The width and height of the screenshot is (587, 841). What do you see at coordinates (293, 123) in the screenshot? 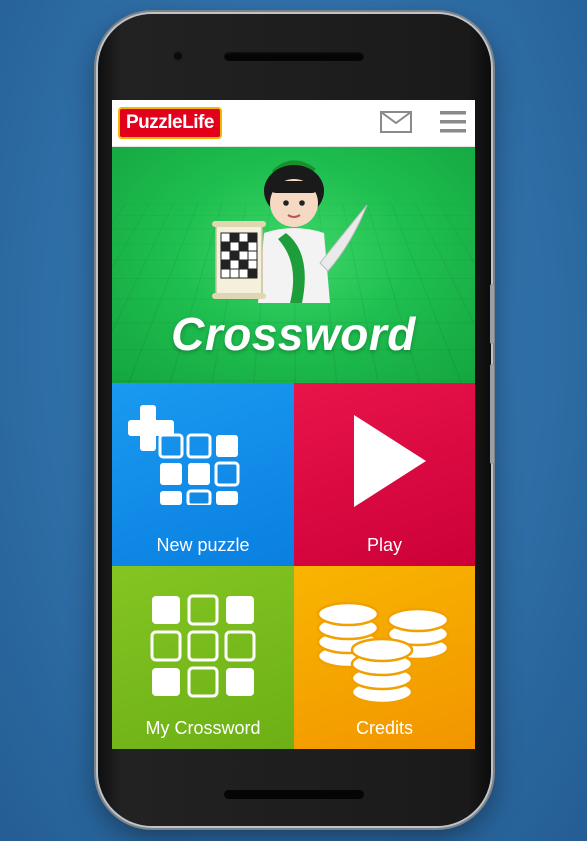
I see `app-bar: PuzzleLife` at bounding box center [293, 123].